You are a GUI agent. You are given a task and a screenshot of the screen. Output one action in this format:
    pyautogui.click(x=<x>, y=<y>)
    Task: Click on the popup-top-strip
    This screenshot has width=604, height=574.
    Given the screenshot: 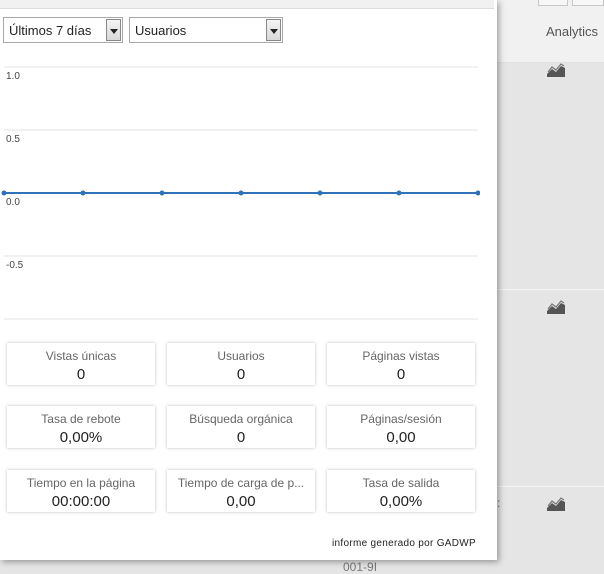 What is the action you would take?
    pyautogui.click(x=247, y=4)
    